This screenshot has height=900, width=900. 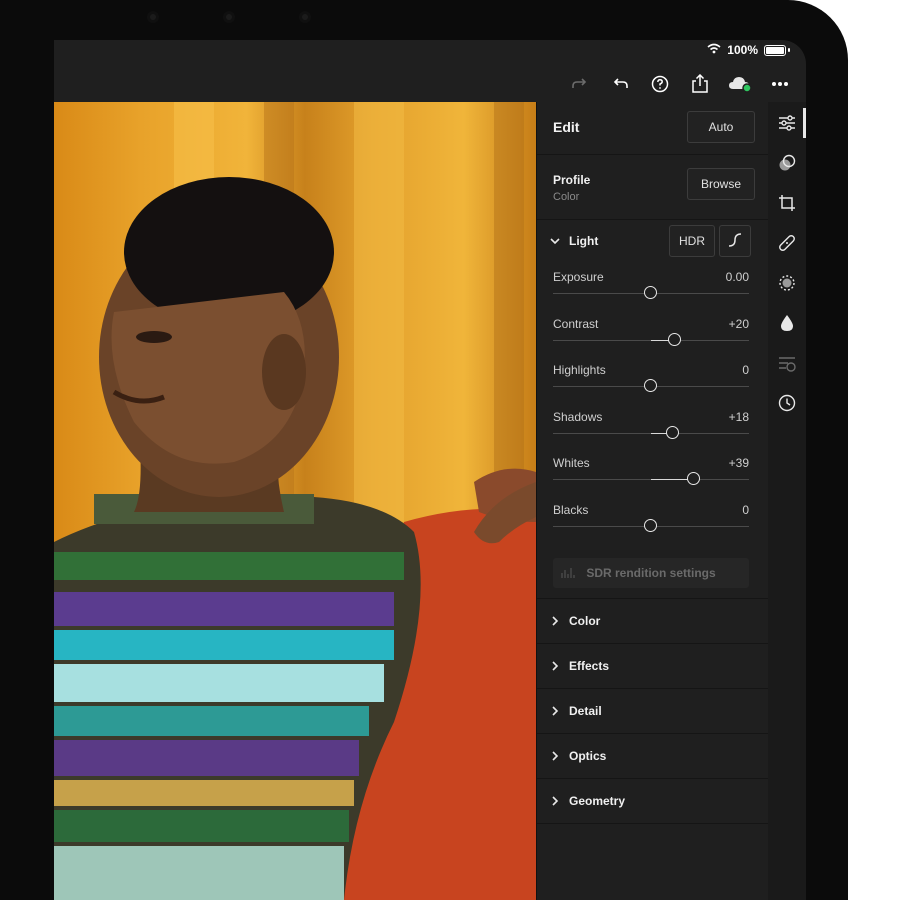 I want to click on light-header: Light, so click(x=573, y=241).